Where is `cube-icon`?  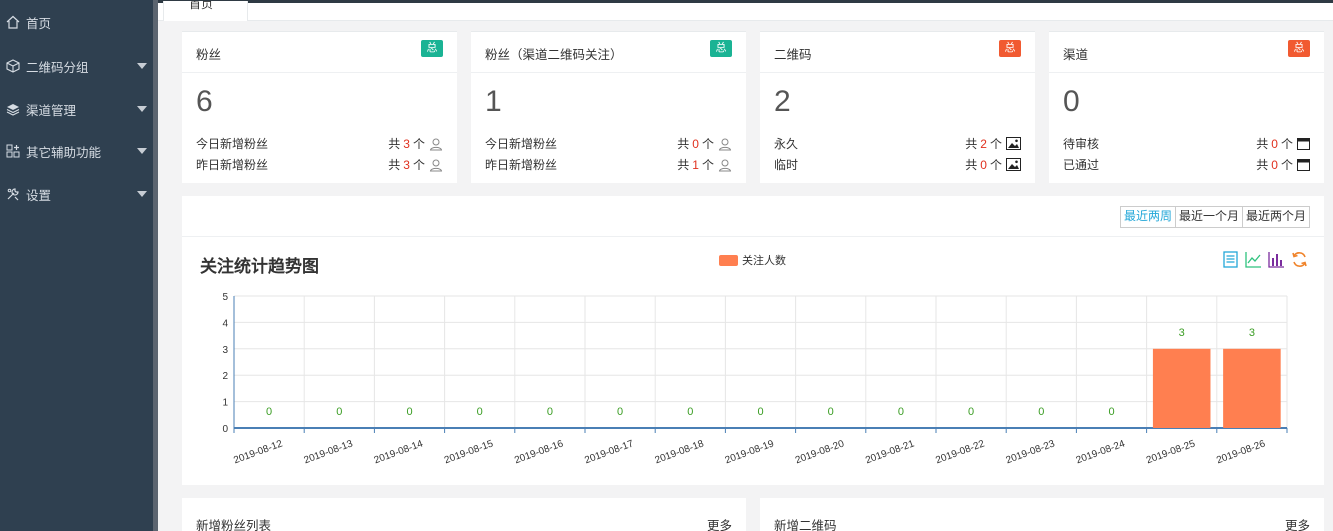
cube-icon is located at coordinates (13, 66).